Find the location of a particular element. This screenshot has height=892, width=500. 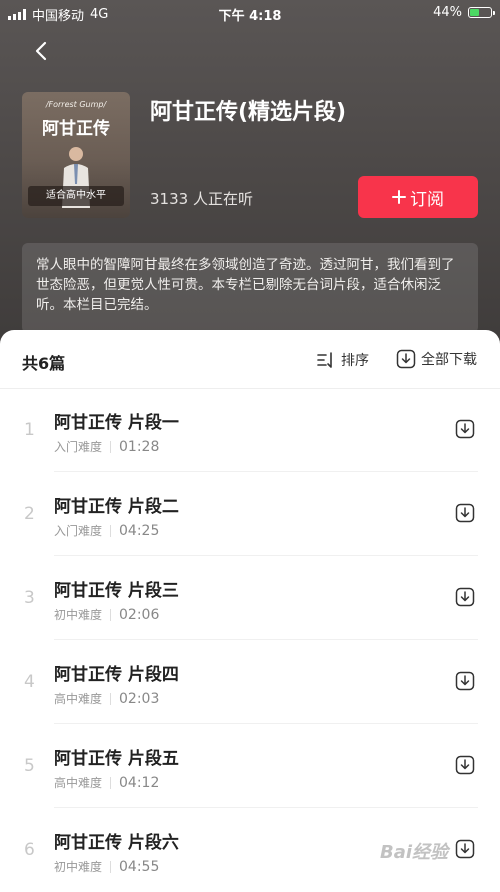

episode-meta: 初中难度 02:06 is located at coordinates (106, 614).